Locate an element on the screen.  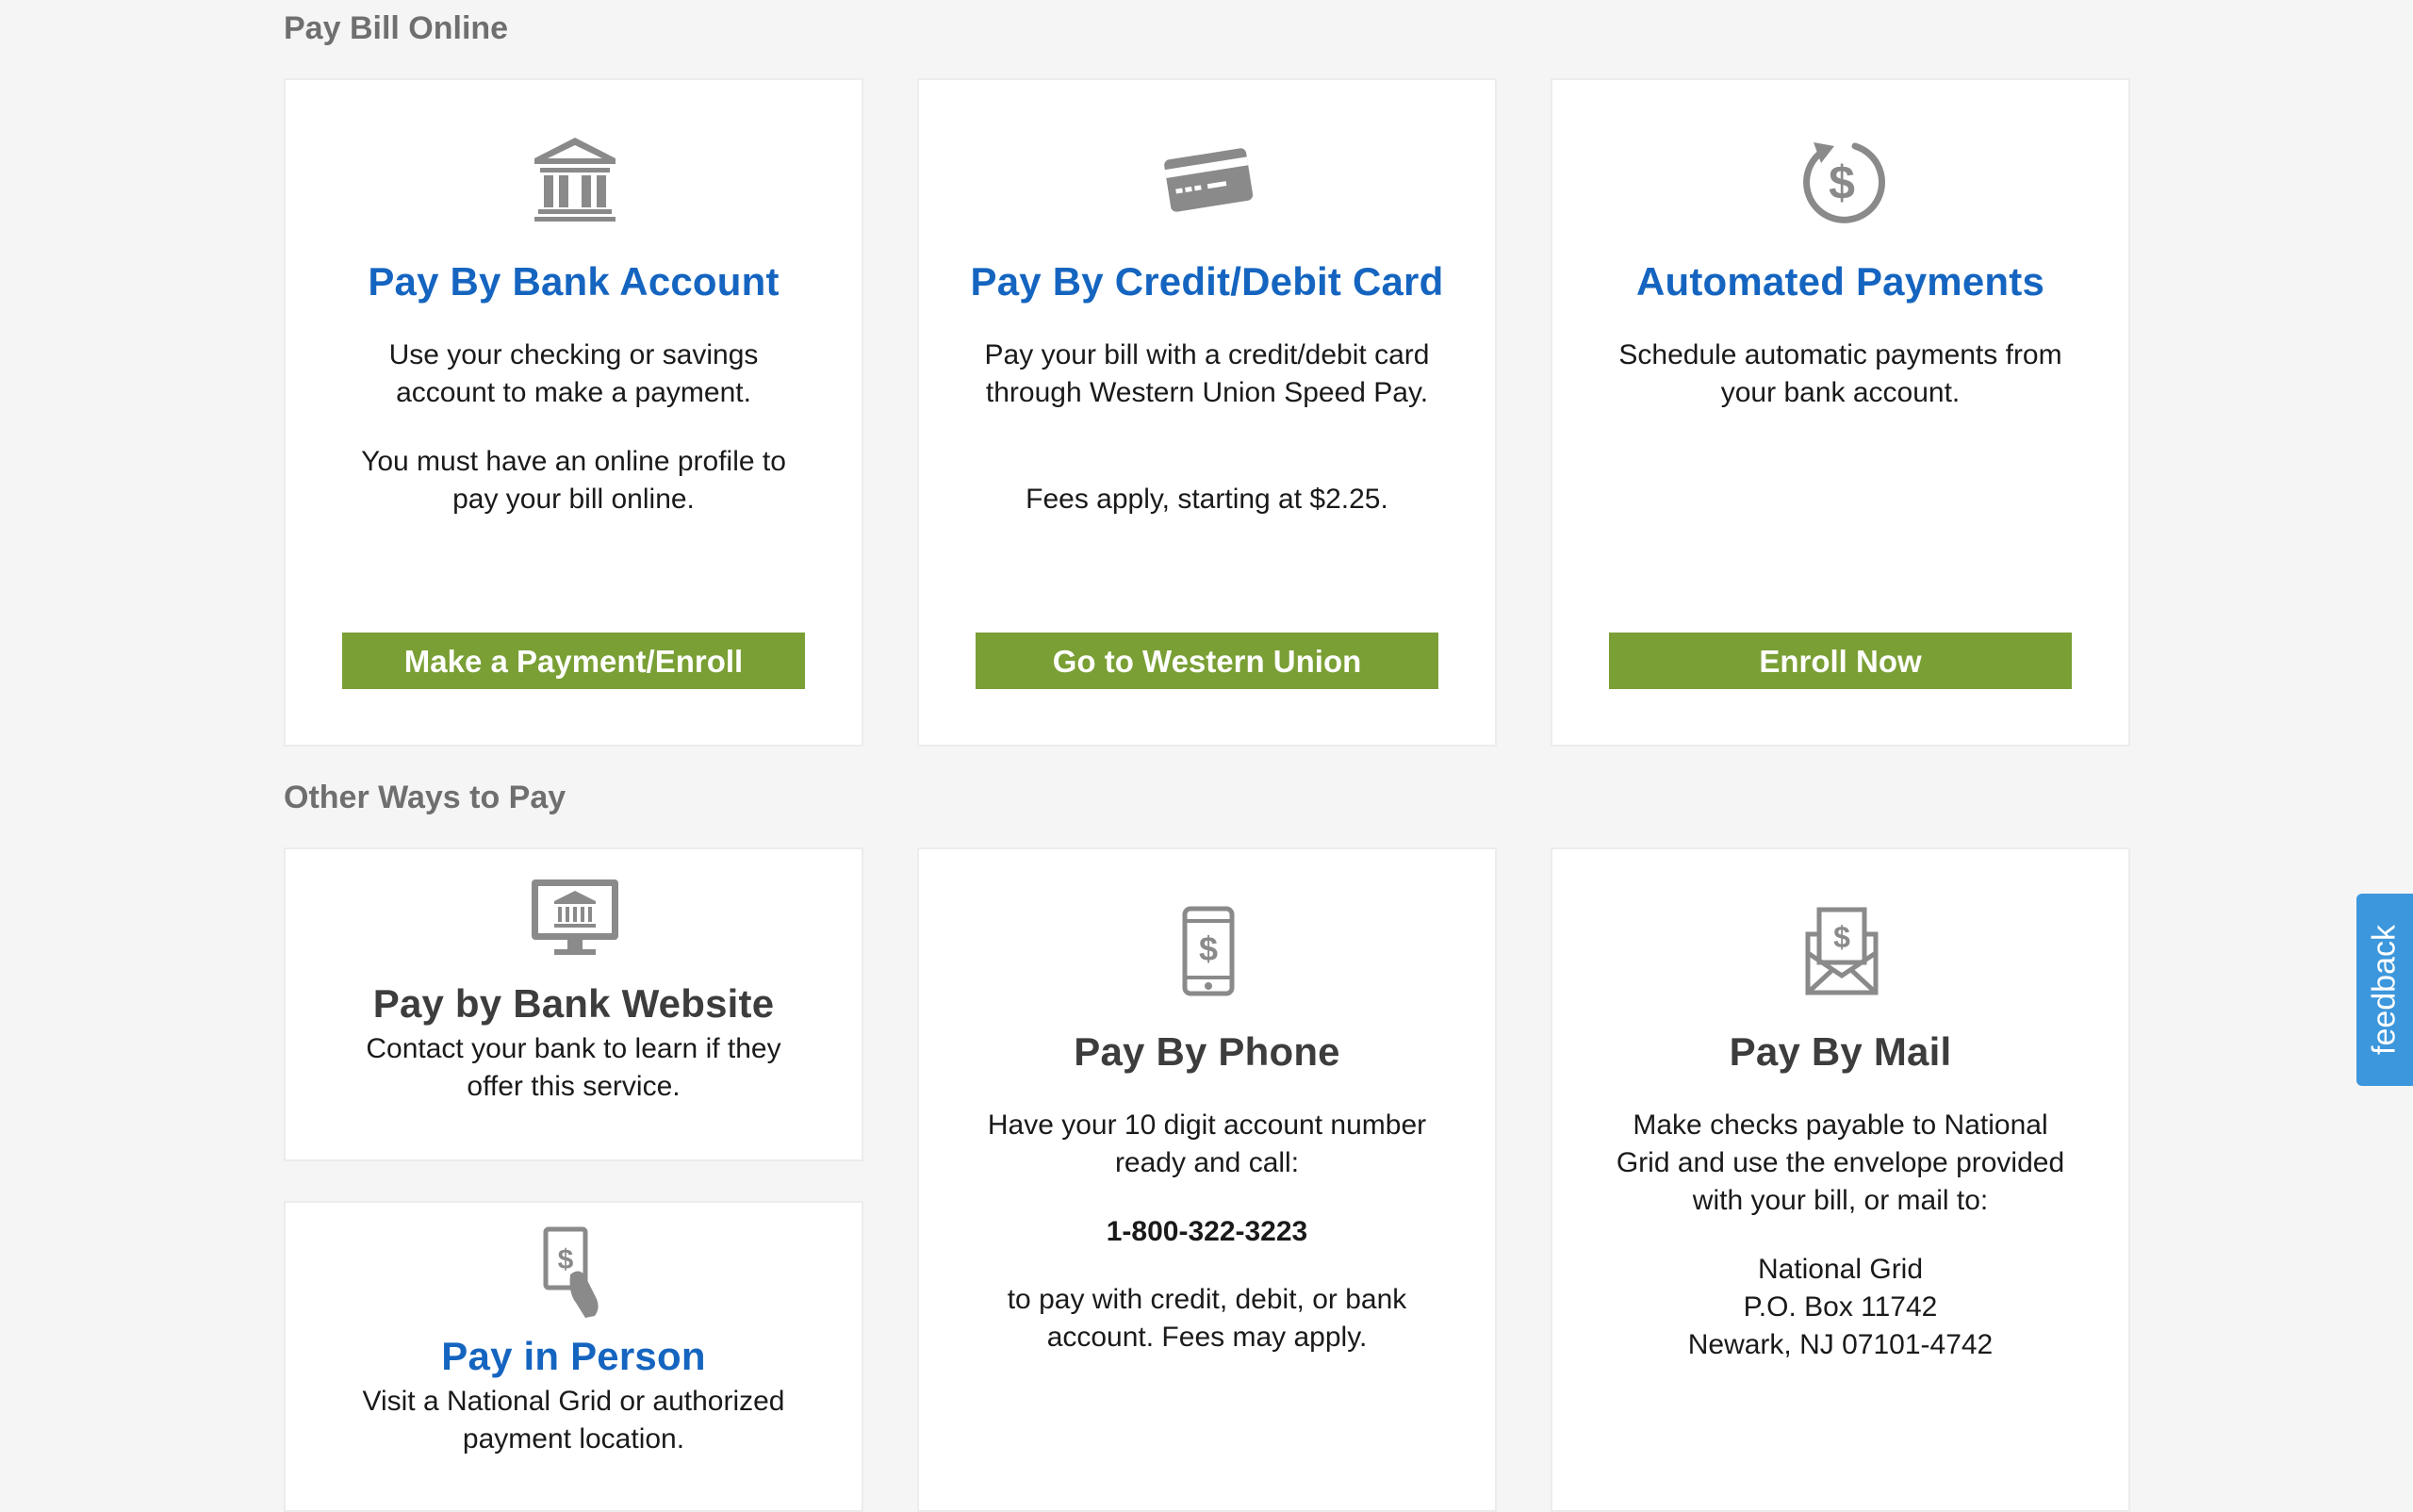
card-fees: Fees apply, starting at $2.25. is located at coordinates (1207, 500).